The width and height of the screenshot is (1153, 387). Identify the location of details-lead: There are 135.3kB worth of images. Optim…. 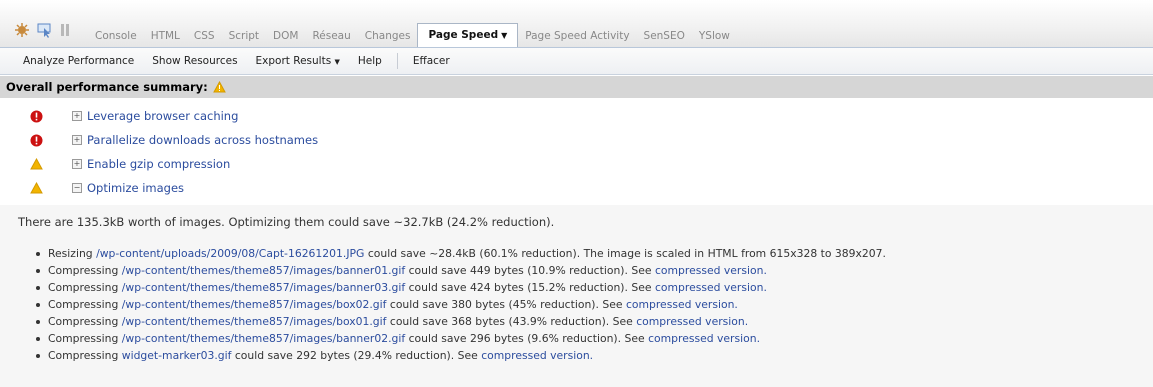
(286, 222).